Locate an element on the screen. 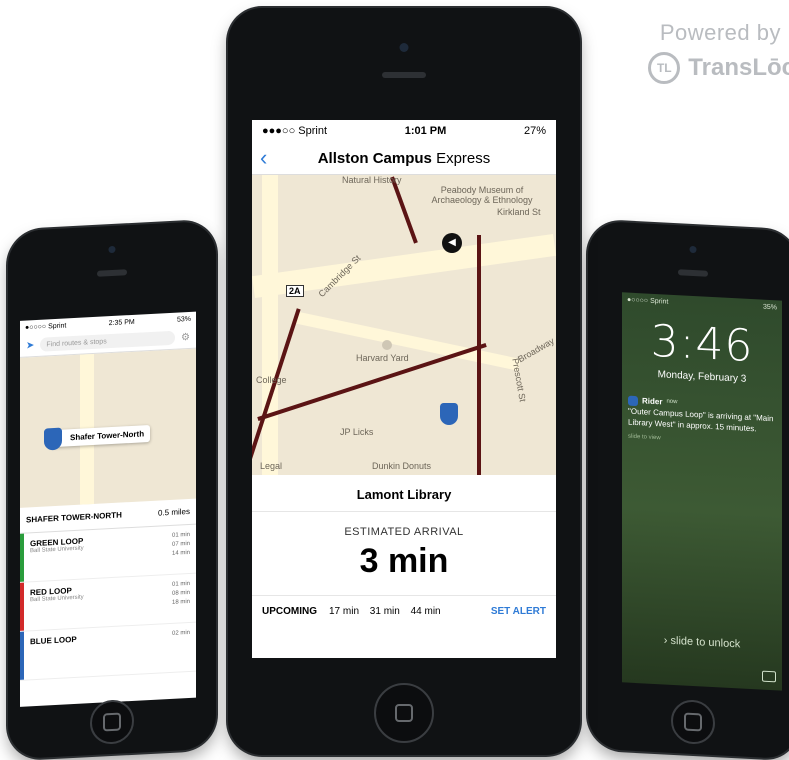 The height and width of the screenshot is (760, 789). estimated-arrival-label: ESTIMATED ARRIVAL is located at coordinates (404, 532).